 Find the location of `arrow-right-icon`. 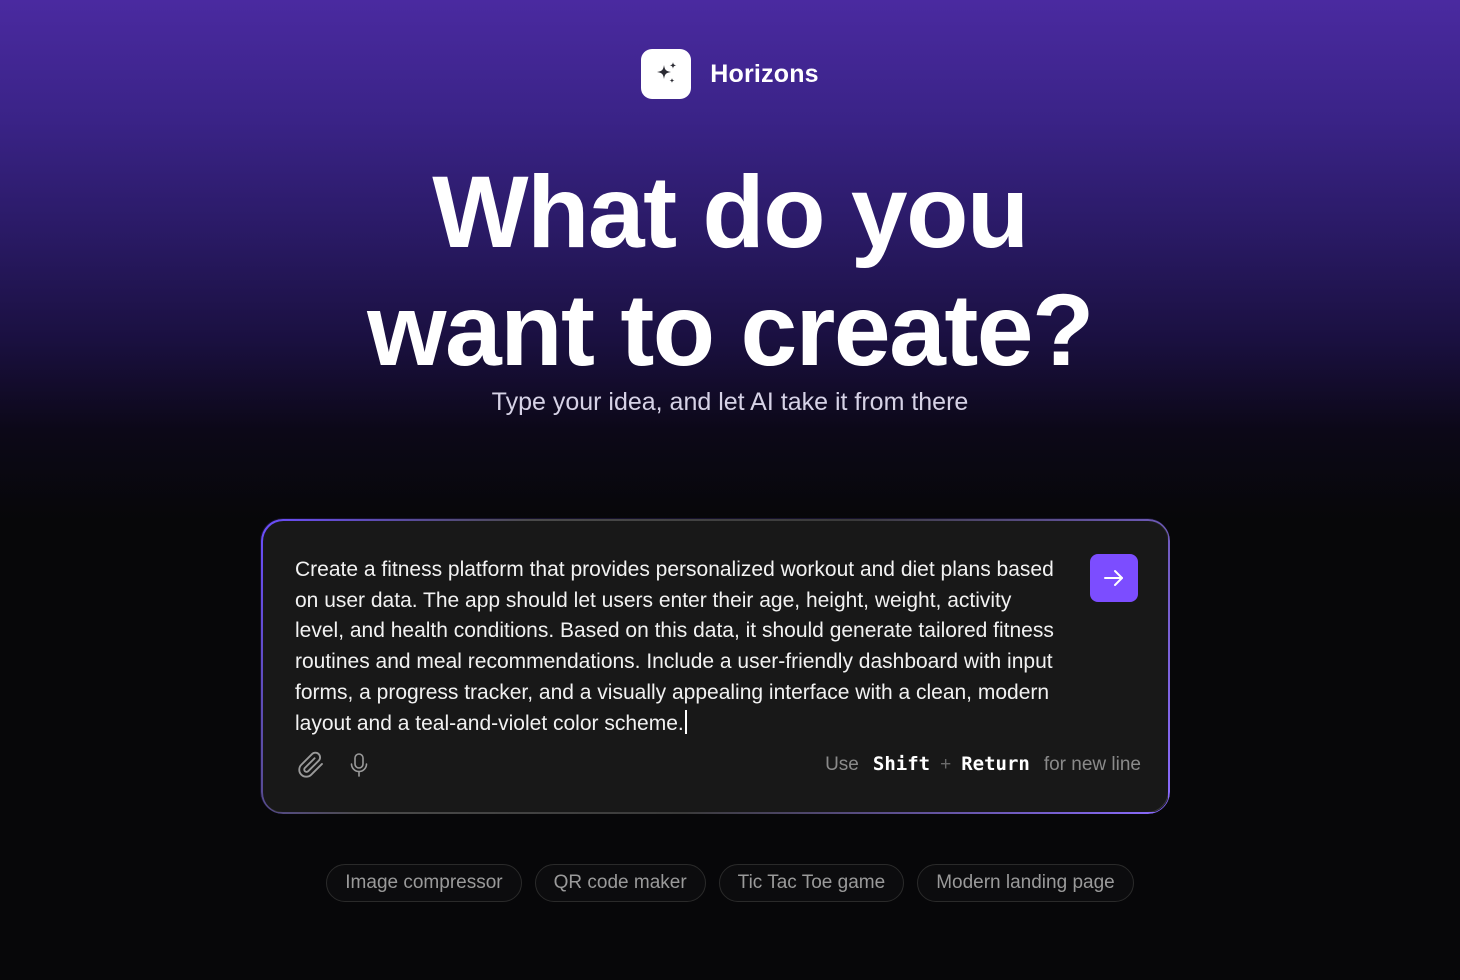

arrow-right-icon is located at coordinates (1114, 578).